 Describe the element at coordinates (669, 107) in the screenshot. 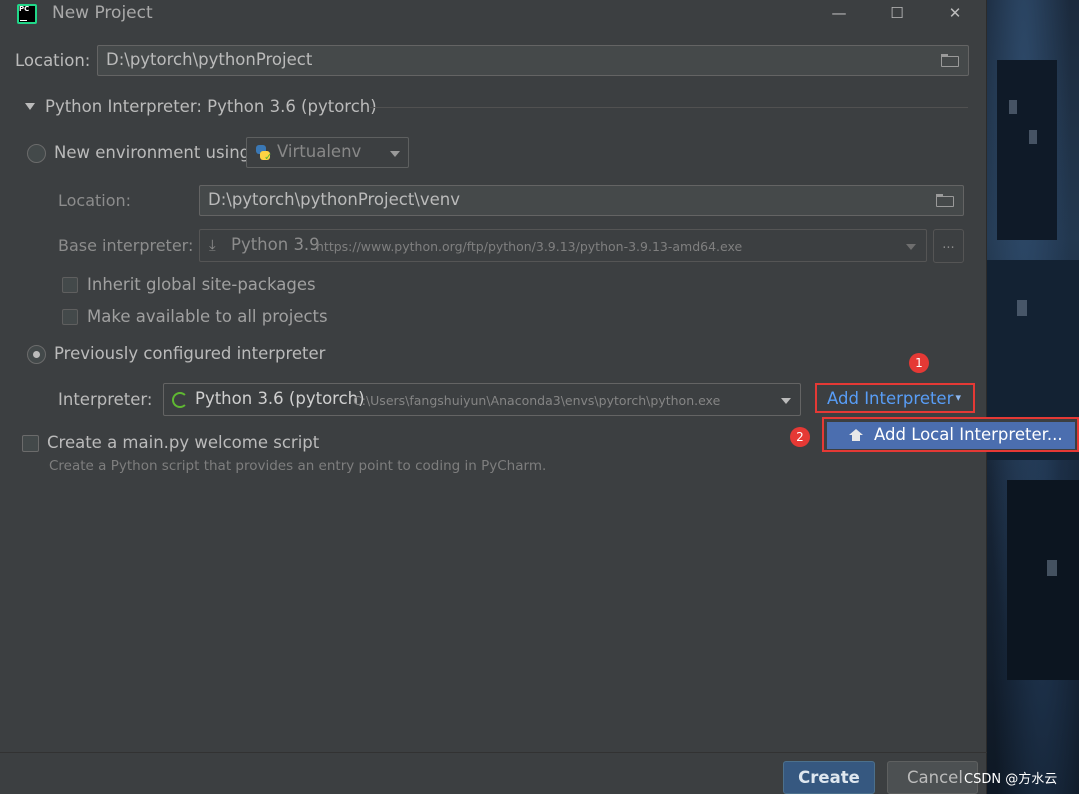

I see `section-divider` at that location.